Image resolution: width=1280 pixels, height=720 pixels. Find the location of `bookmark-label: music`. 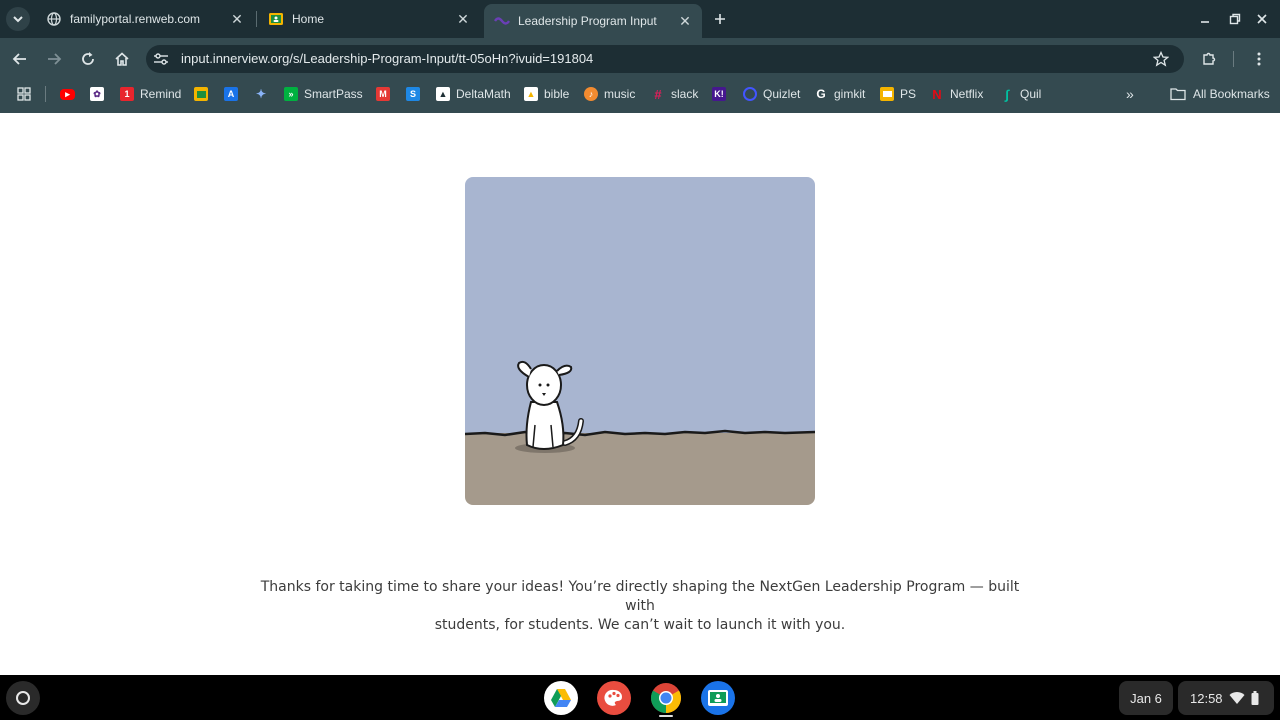

bookmark-label: music is located at coordinates (620, 94).